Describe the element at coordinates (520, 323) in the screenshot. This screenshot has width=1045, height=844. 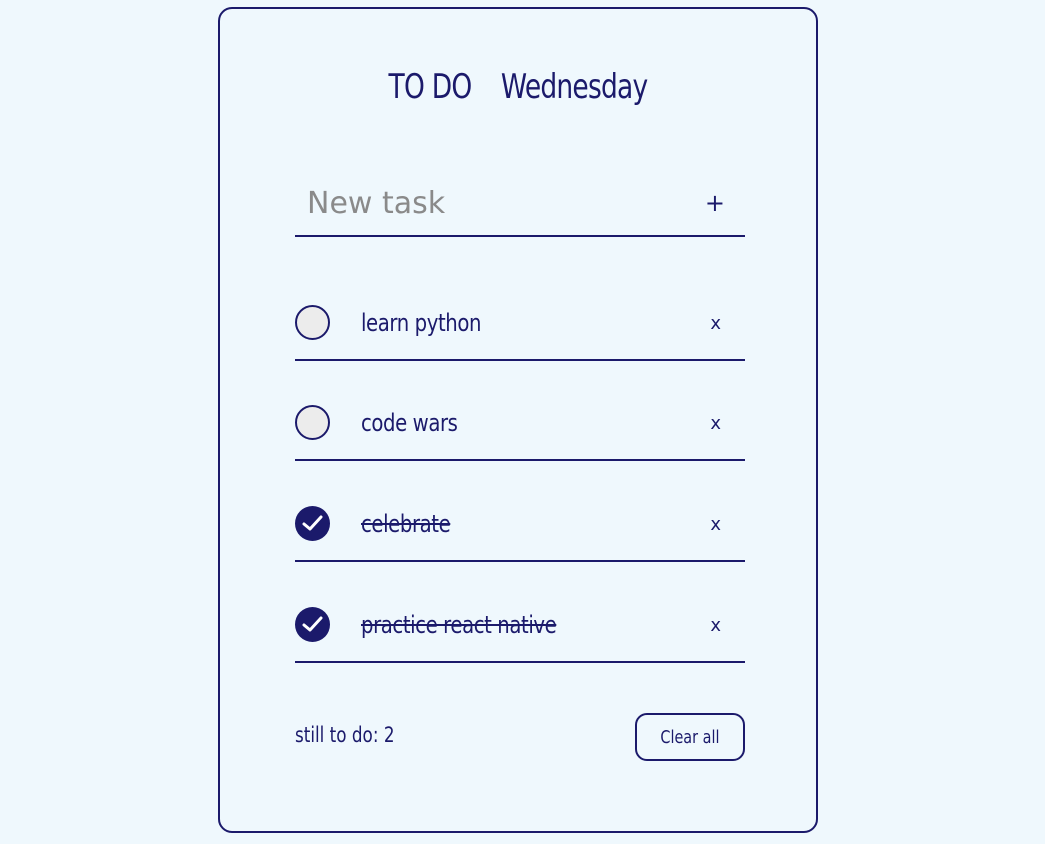
I see `todo-item: learn python x` at that location.